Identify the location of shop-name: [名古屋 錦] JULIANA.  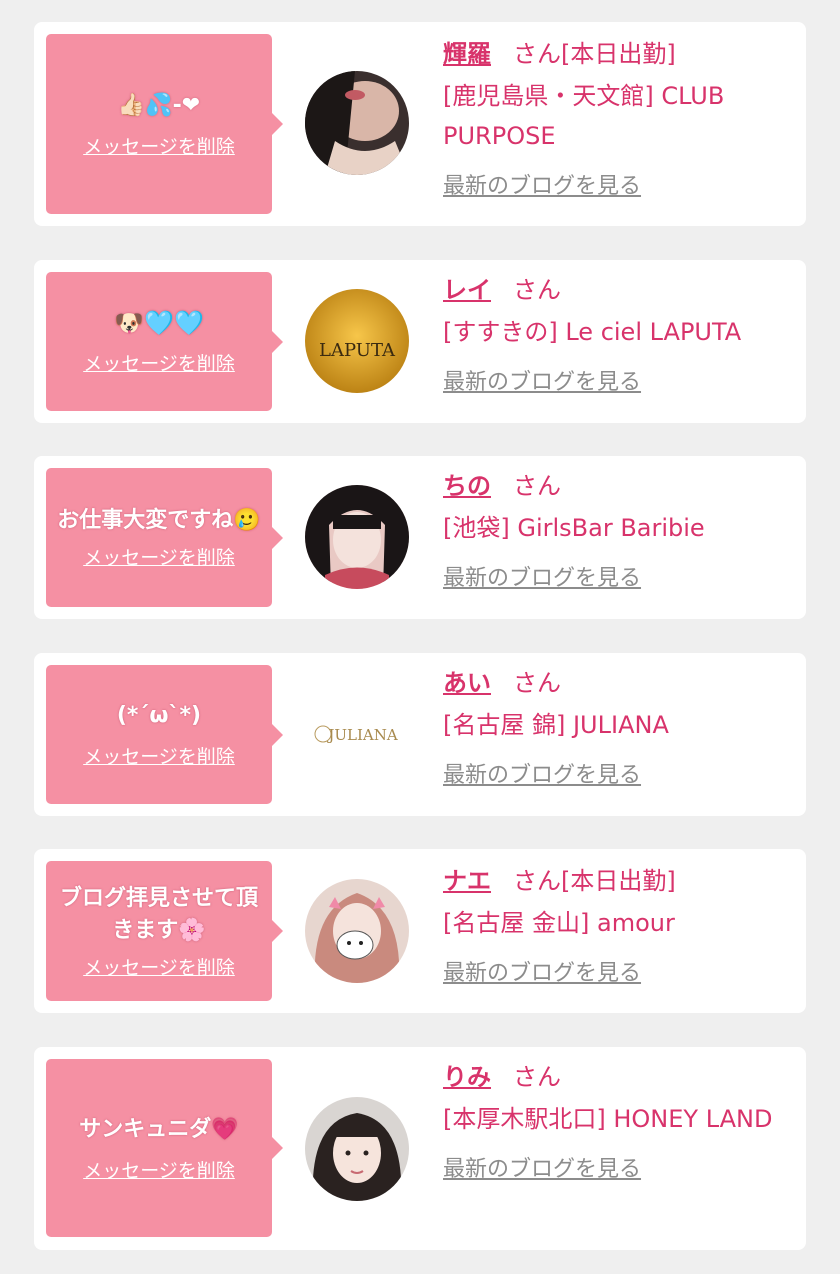
(556, 725).